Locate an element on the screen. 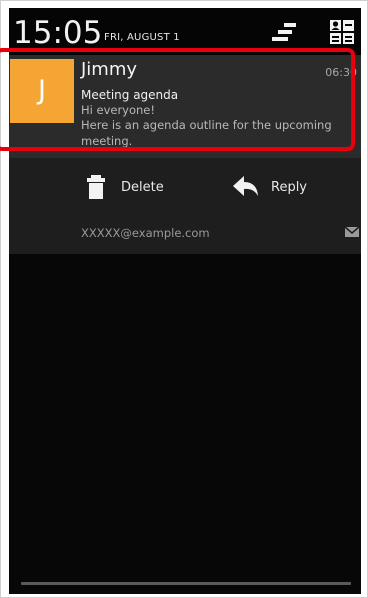 Image resolution: width=368 pixels, height=598 pixels. reply-label: Reply is located at coordinates (289, 187).